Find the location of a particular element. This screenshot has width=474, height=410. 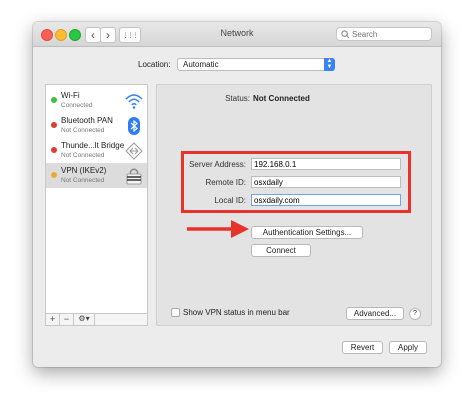

revert-button: Revert is located at coordinates (362, 347).